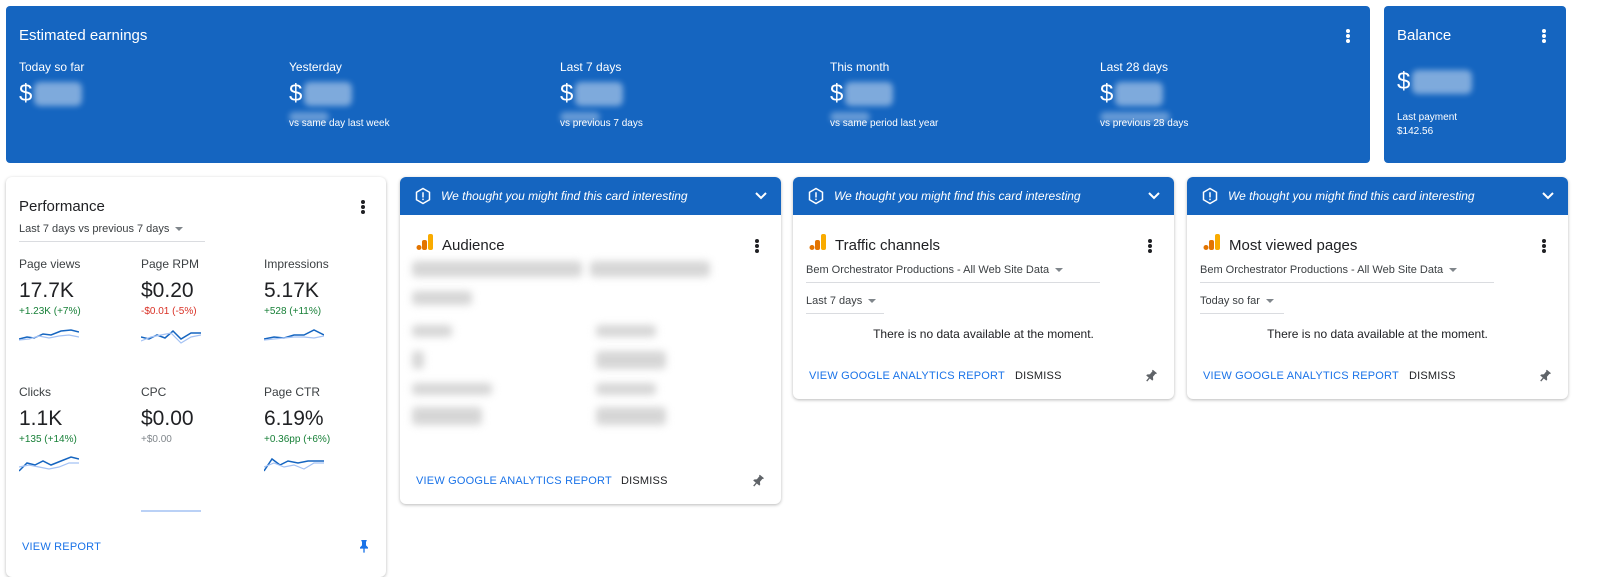 The height and width of the screenshot is (577, 1600). Describe the element at coordinates (1475, 84) in the screenshot. I see `balance-card: Balance $ Last payment $142.56` at that location.